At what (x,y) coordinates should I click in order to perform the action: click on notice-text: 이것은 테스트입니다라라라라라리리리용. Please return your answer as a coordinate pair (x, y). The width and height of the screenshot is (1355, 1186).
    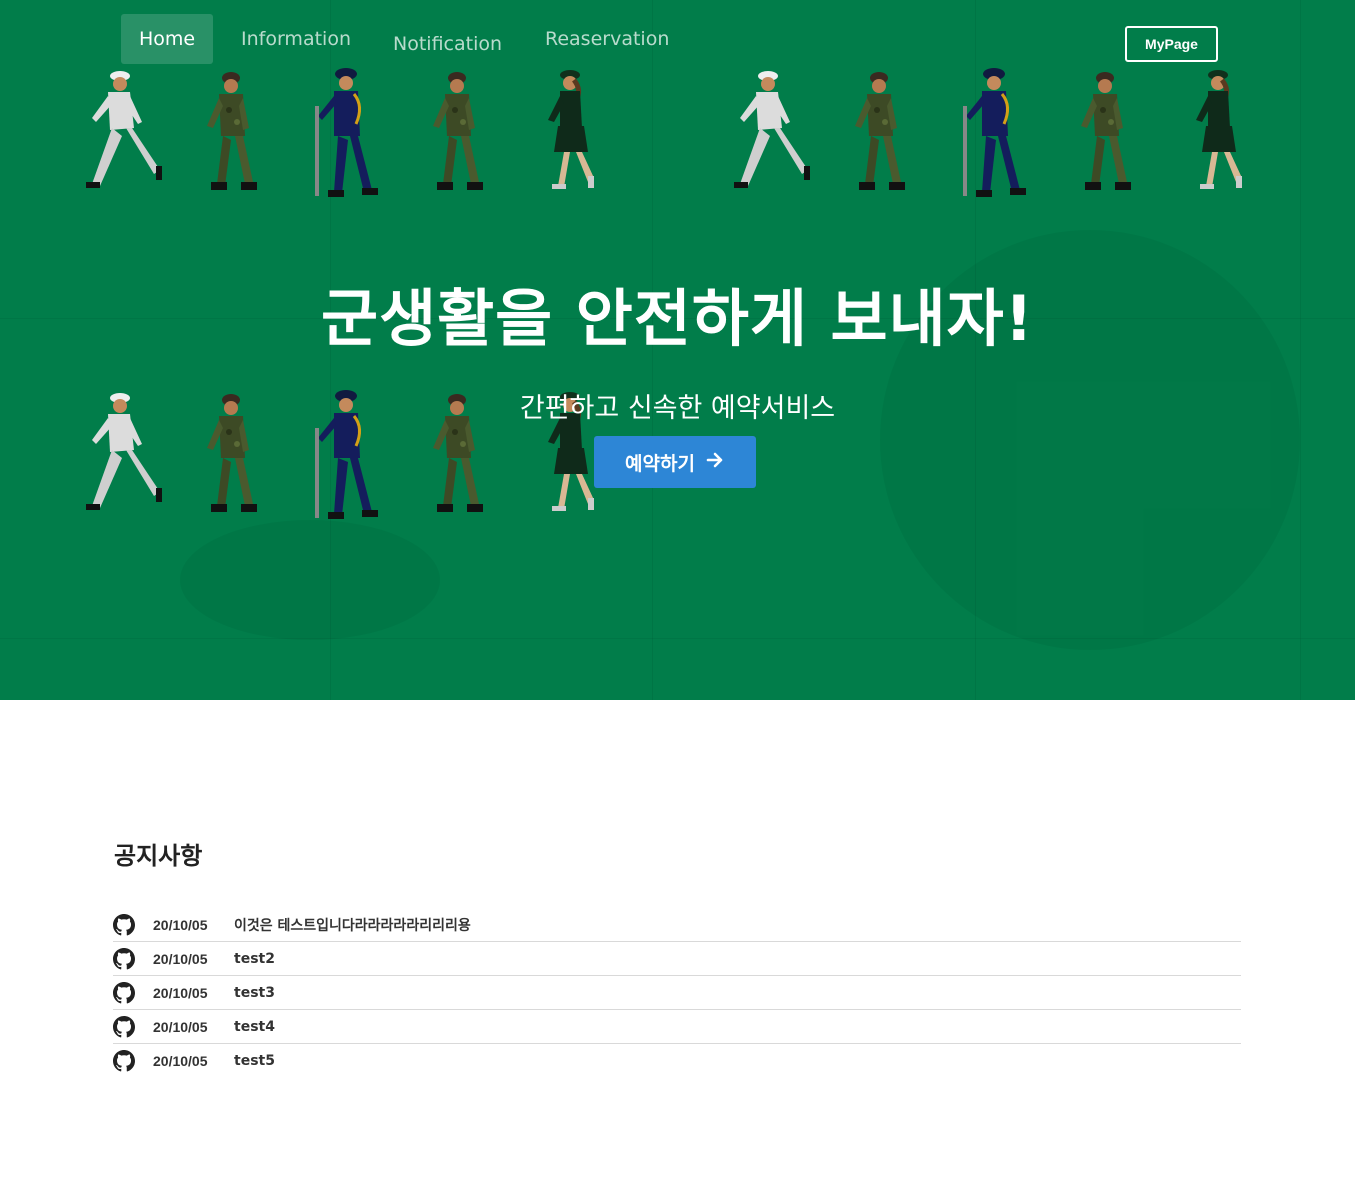
    Looking at the image, I should click on (352, 925).